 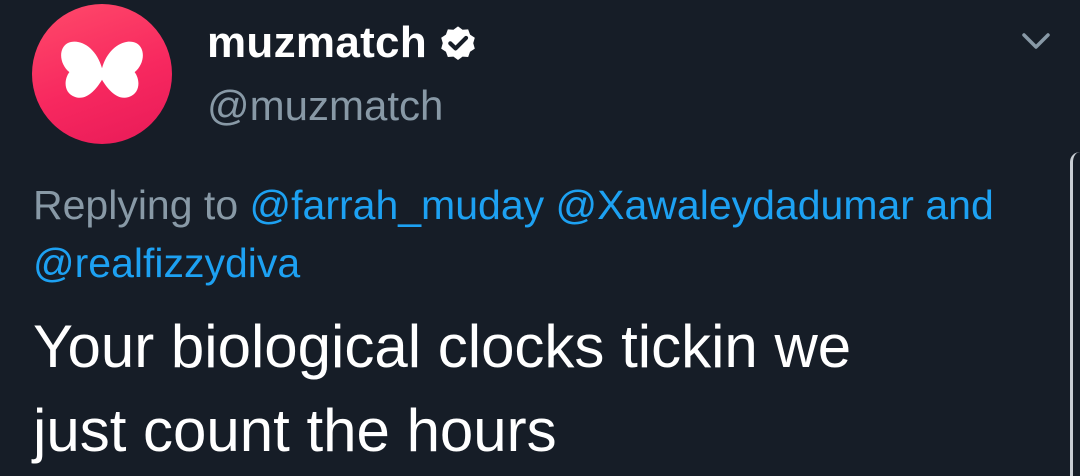 I want to click on mention-link: @realfizzydiva, so click(x=166, y=263).